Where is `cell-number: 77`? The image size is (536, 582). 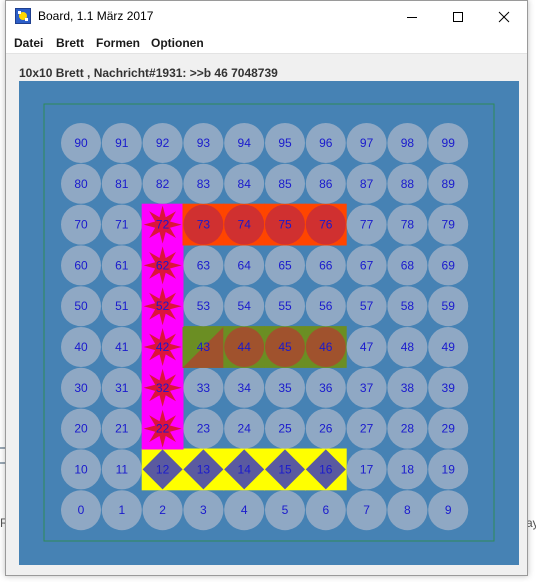
cell-number: 77 is located at coordinates (367, 225).